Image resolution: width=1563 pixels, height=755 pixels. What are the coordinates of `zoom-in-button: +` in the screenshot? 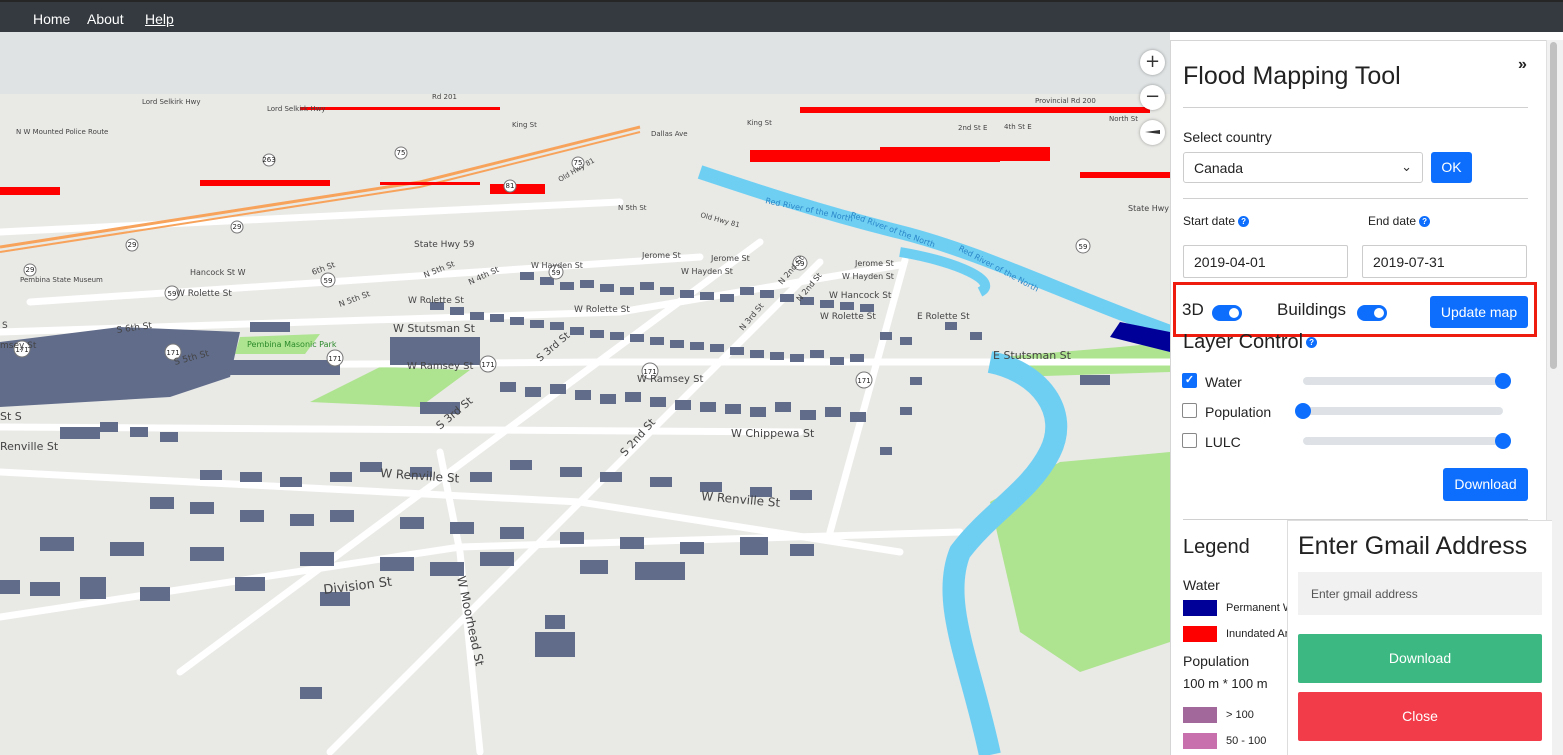 It's located at (1152, 62).